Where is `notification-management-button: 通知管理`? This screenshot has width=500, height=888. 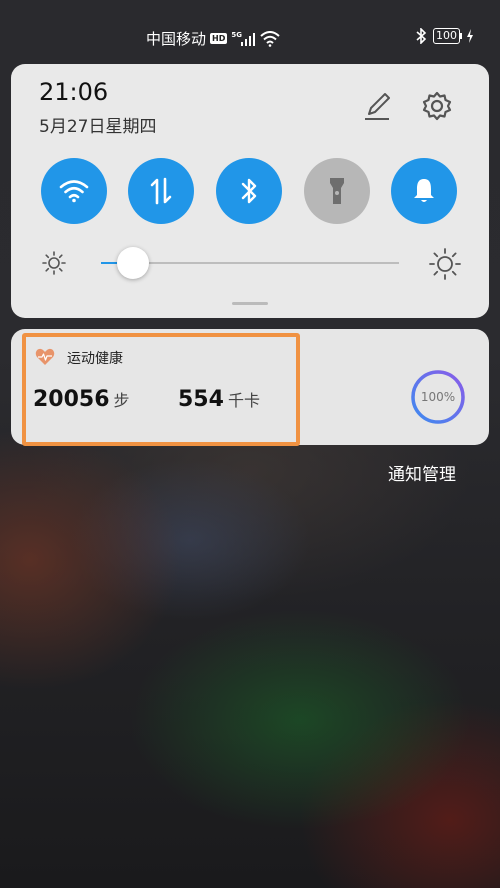 notification-management-button: 通知管理 is located at coordinates (422, 472).